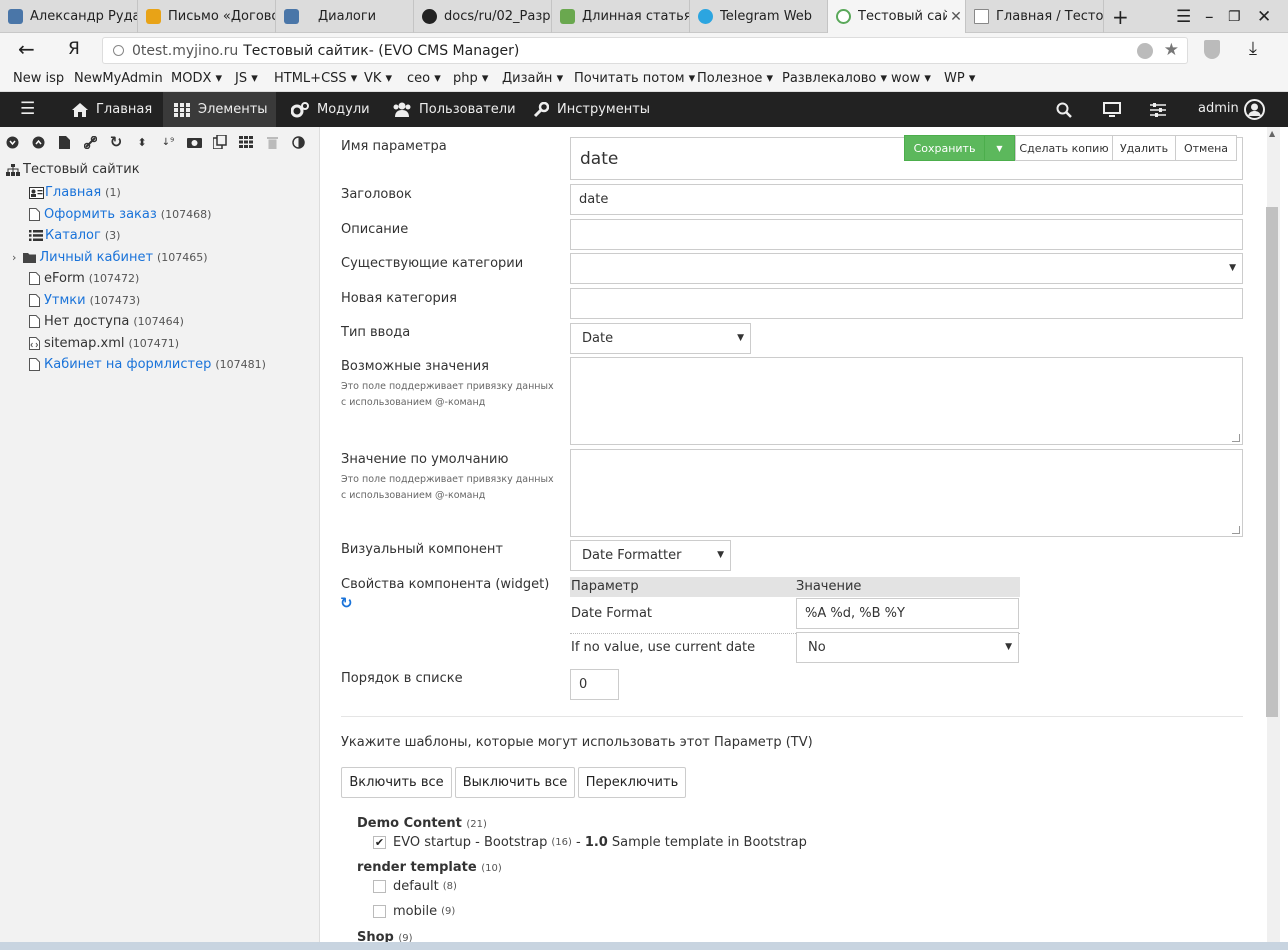 The height and width of the screenshot is (950, 1288). I want to click on template-checkbox: ✔, so click(379, 842).